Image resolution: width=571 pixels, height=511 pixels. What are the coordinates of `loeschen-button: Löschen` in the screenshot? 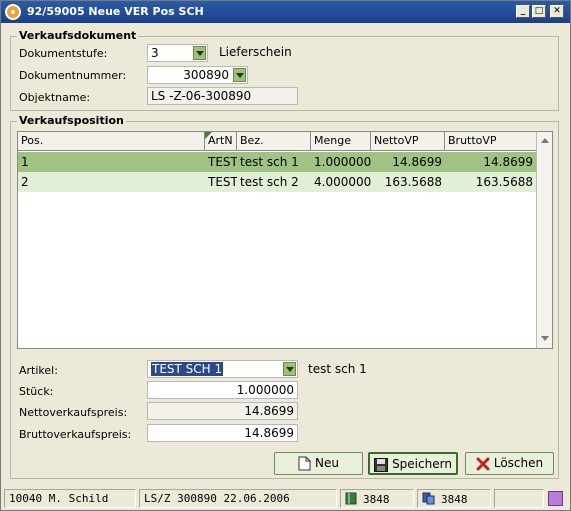 It's located at (509, 463).